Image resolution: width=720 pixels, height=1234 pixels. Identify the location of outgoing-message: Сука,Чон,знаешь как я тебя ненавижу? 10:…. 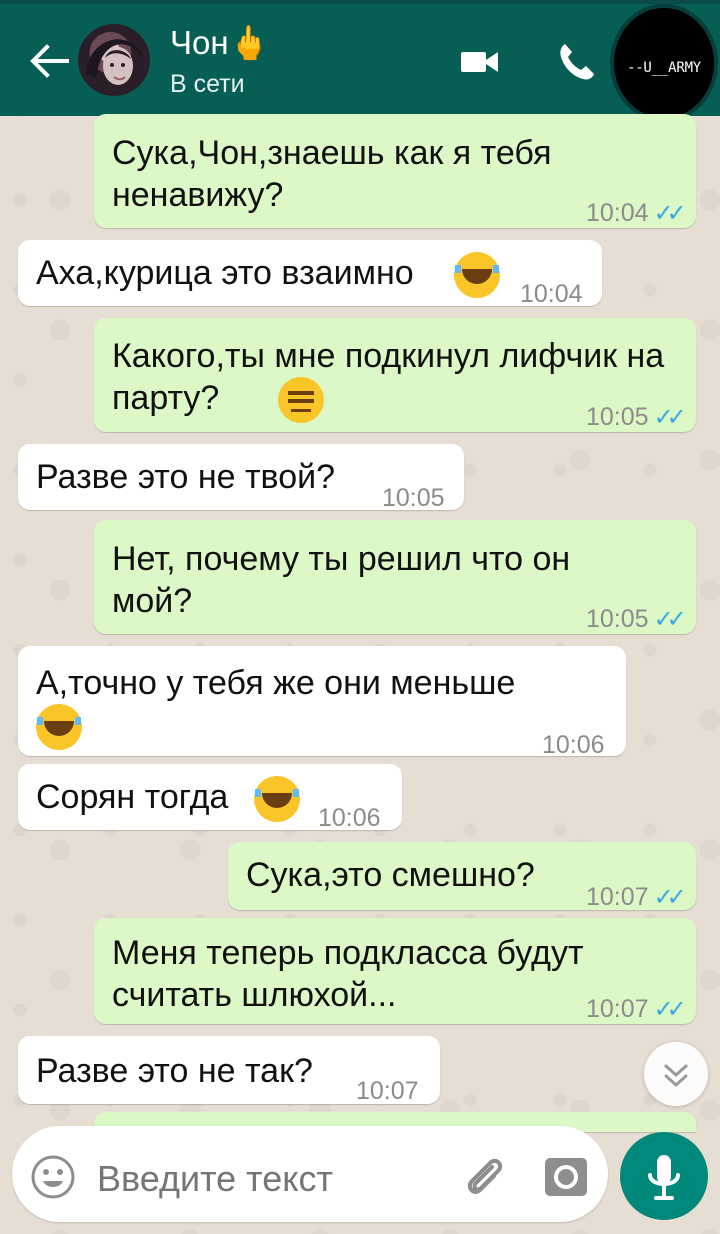
(395, 171).